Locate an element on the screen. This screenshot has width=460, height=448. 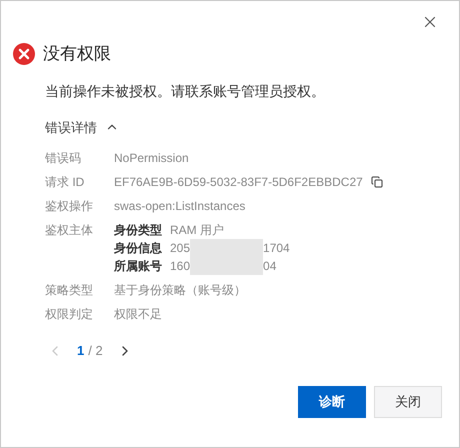
detail-value: NoPermission is located at coordinates (151, 158).